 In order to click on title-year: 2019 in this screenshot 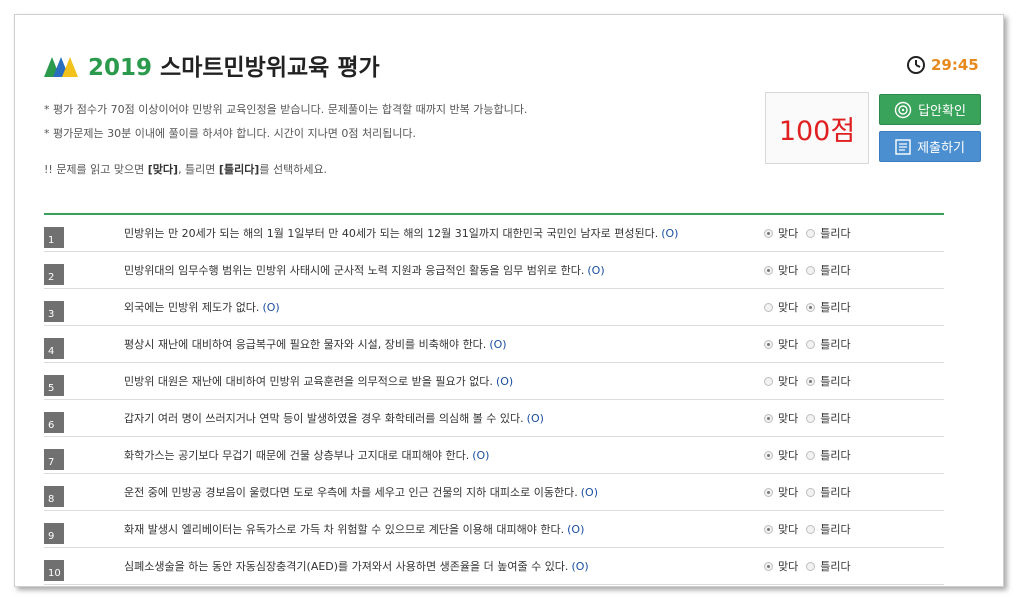, I will do `click(120, 68)`.